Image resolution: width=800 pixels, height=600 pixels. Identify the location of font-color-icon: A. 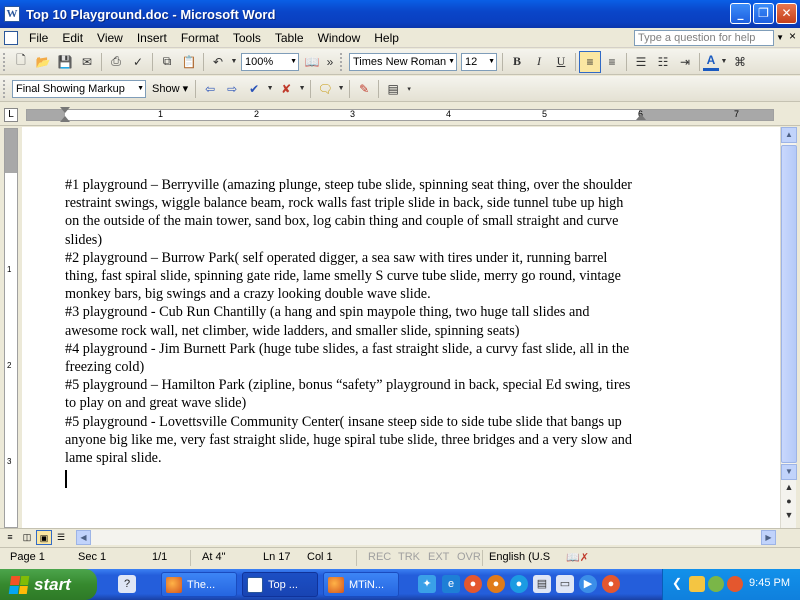
(711, 62).